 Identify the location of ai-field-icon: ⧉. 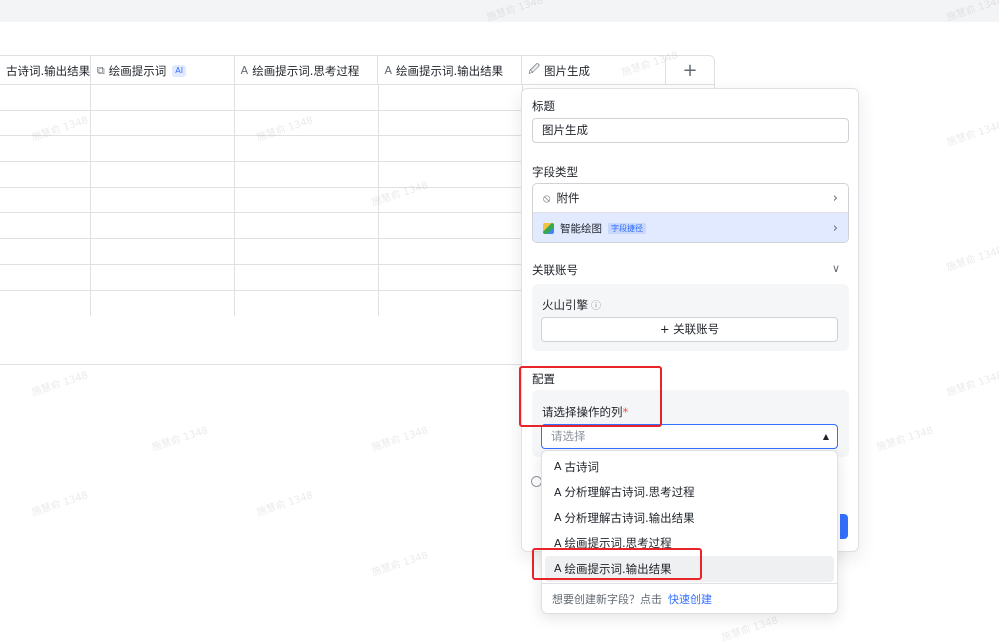
(100, 70).